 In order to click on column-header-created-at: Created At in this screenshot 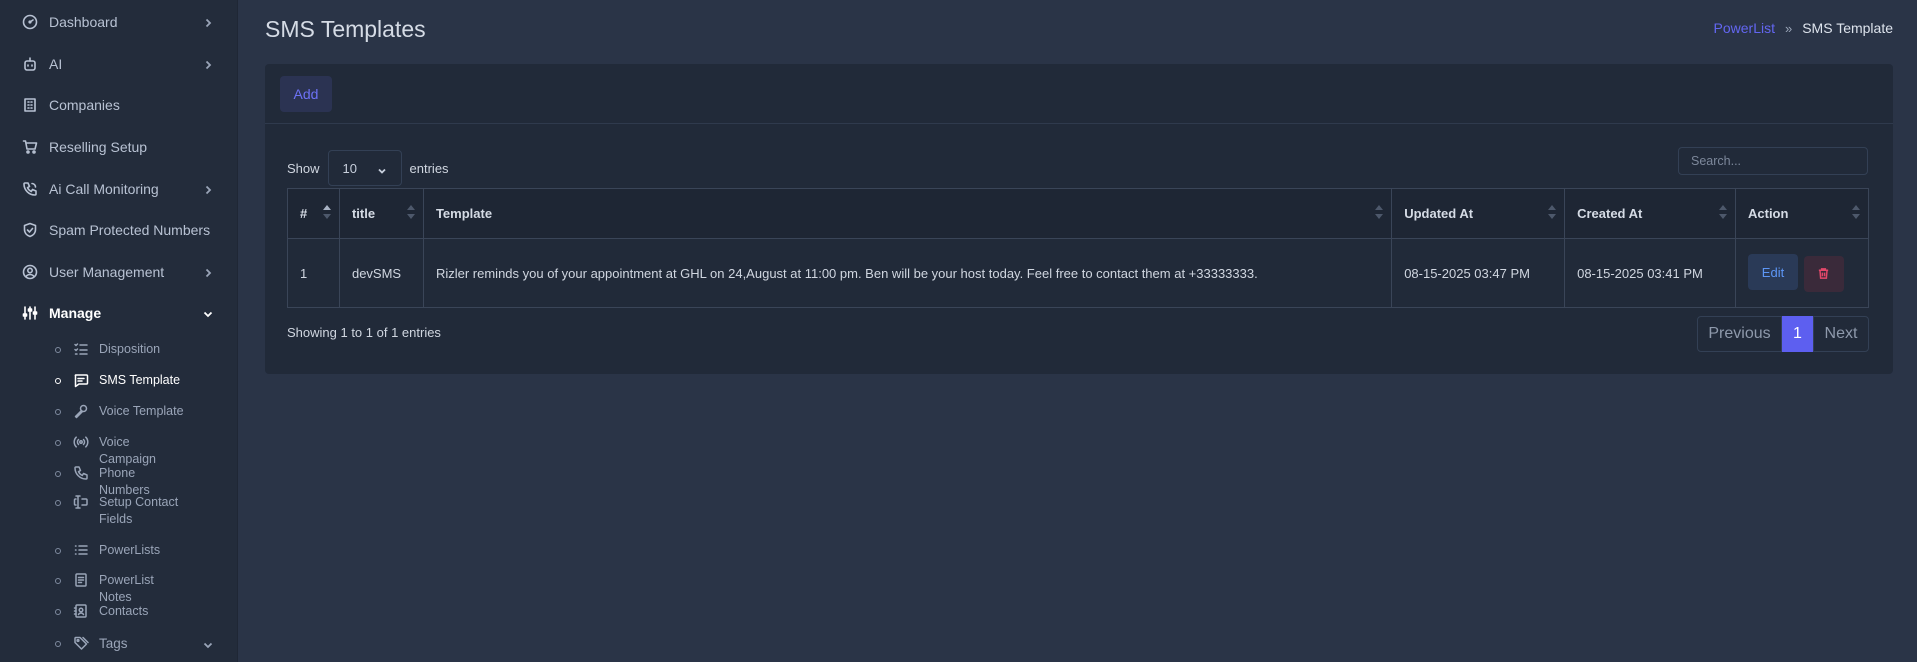, I will do `click(1650, 213)`.